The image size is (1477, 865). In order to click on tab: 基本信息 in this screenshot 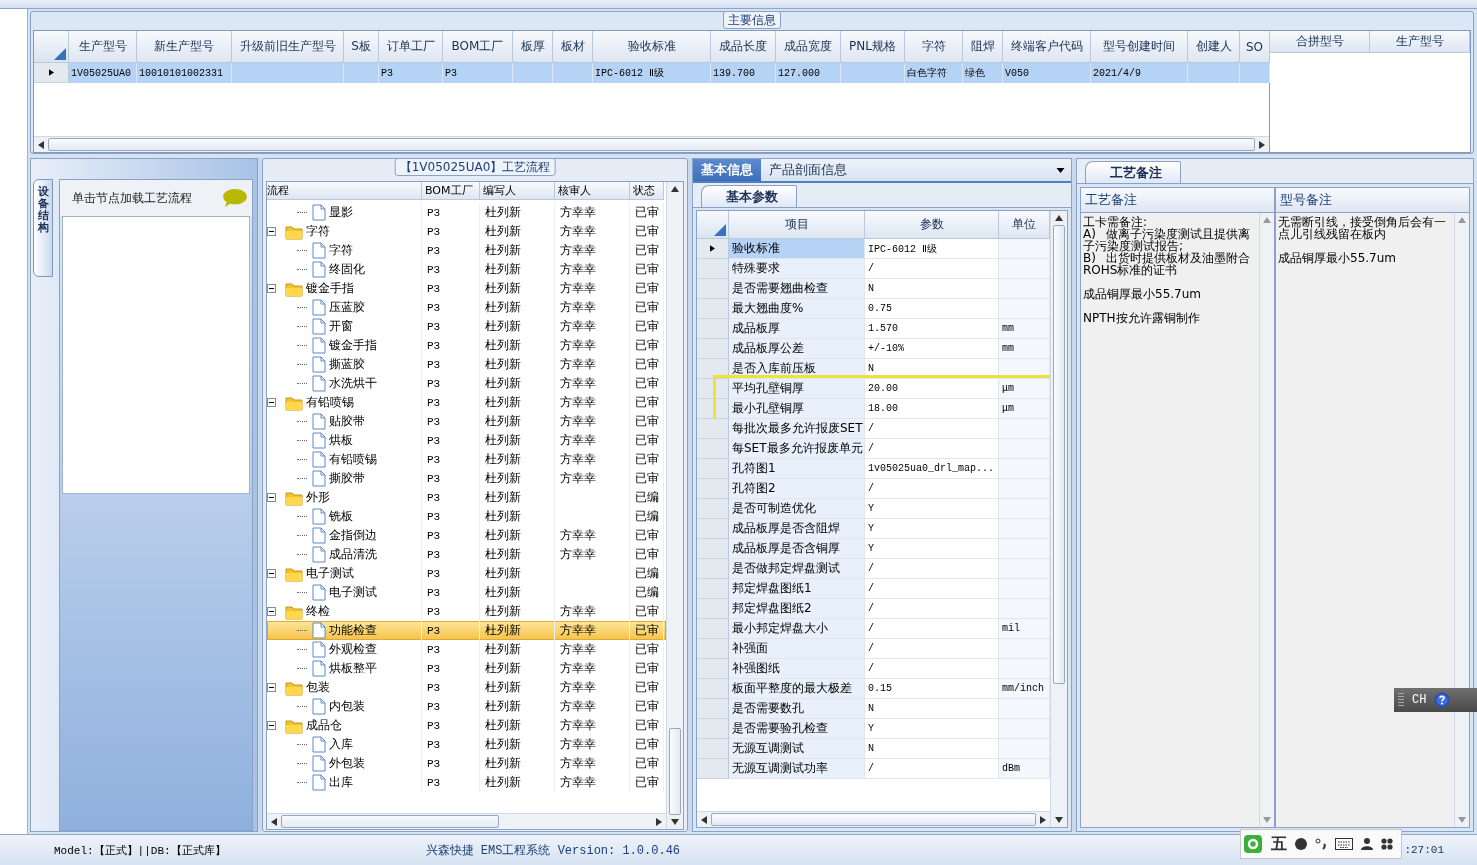, I will do `click(727, 170)`.